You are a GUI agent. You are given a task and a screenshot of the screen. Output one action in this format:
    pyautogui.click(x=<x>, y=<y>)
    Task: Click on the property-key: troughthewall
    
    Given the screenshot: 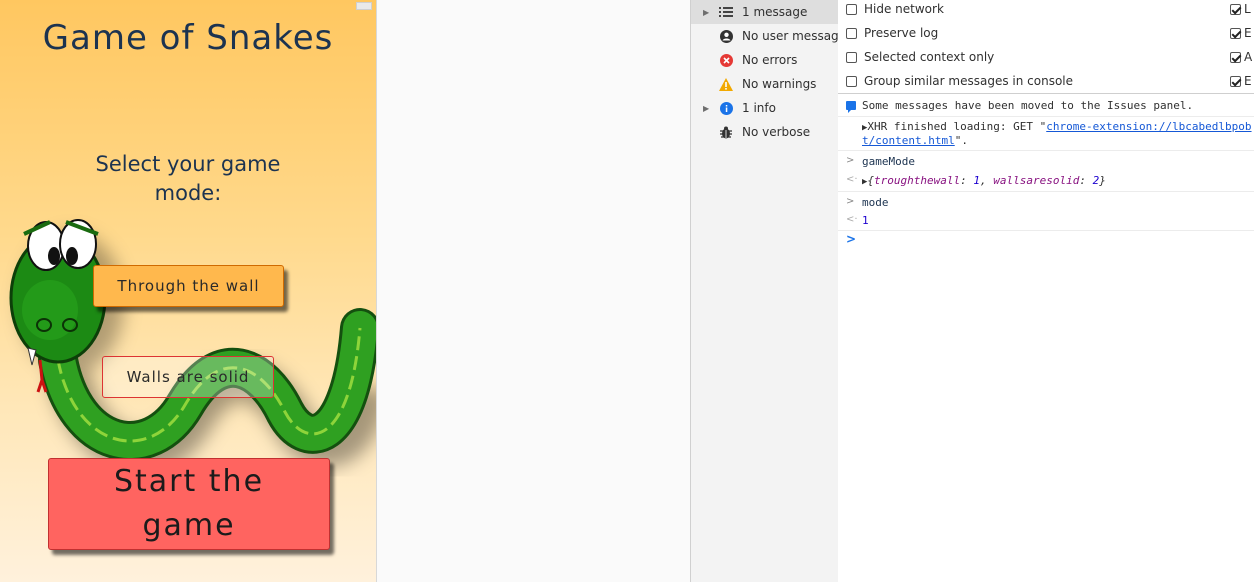 What is the action you would take?
    pyautogui.click(x=917, y=180)
    